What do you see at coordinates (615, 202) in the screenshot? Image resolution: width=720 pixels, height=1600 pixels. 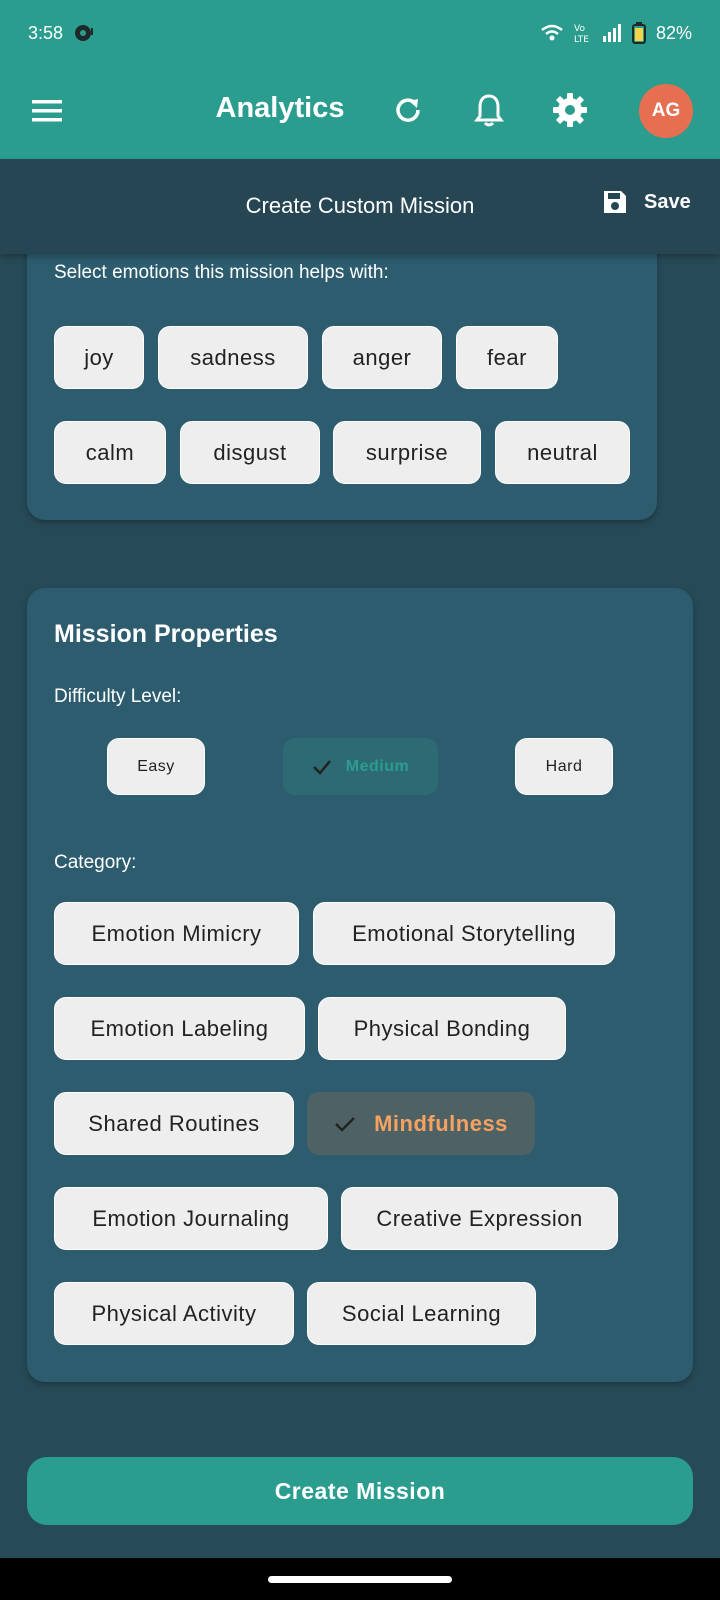 I see `save-icon` at bounding box center [615, 202].